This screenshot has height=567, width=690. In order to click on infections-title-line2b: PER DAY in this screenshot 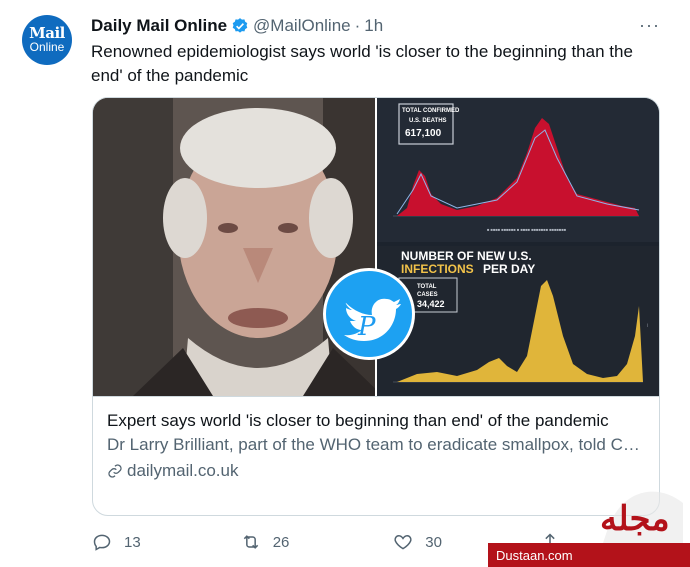, I will do `click(509, 269)`.